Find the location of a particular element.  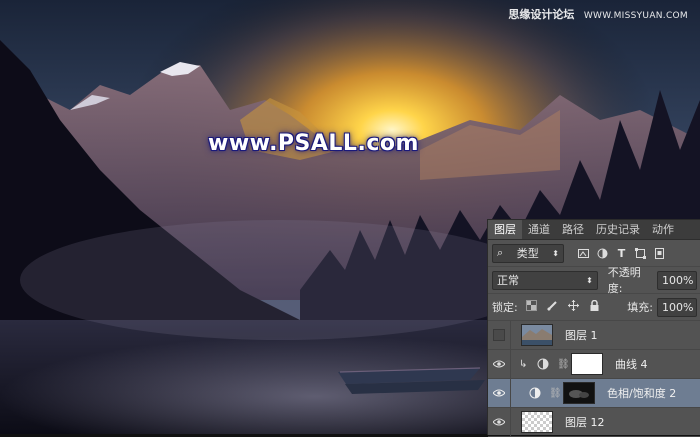

lock-all-icon is located at coordinates (594, 306).